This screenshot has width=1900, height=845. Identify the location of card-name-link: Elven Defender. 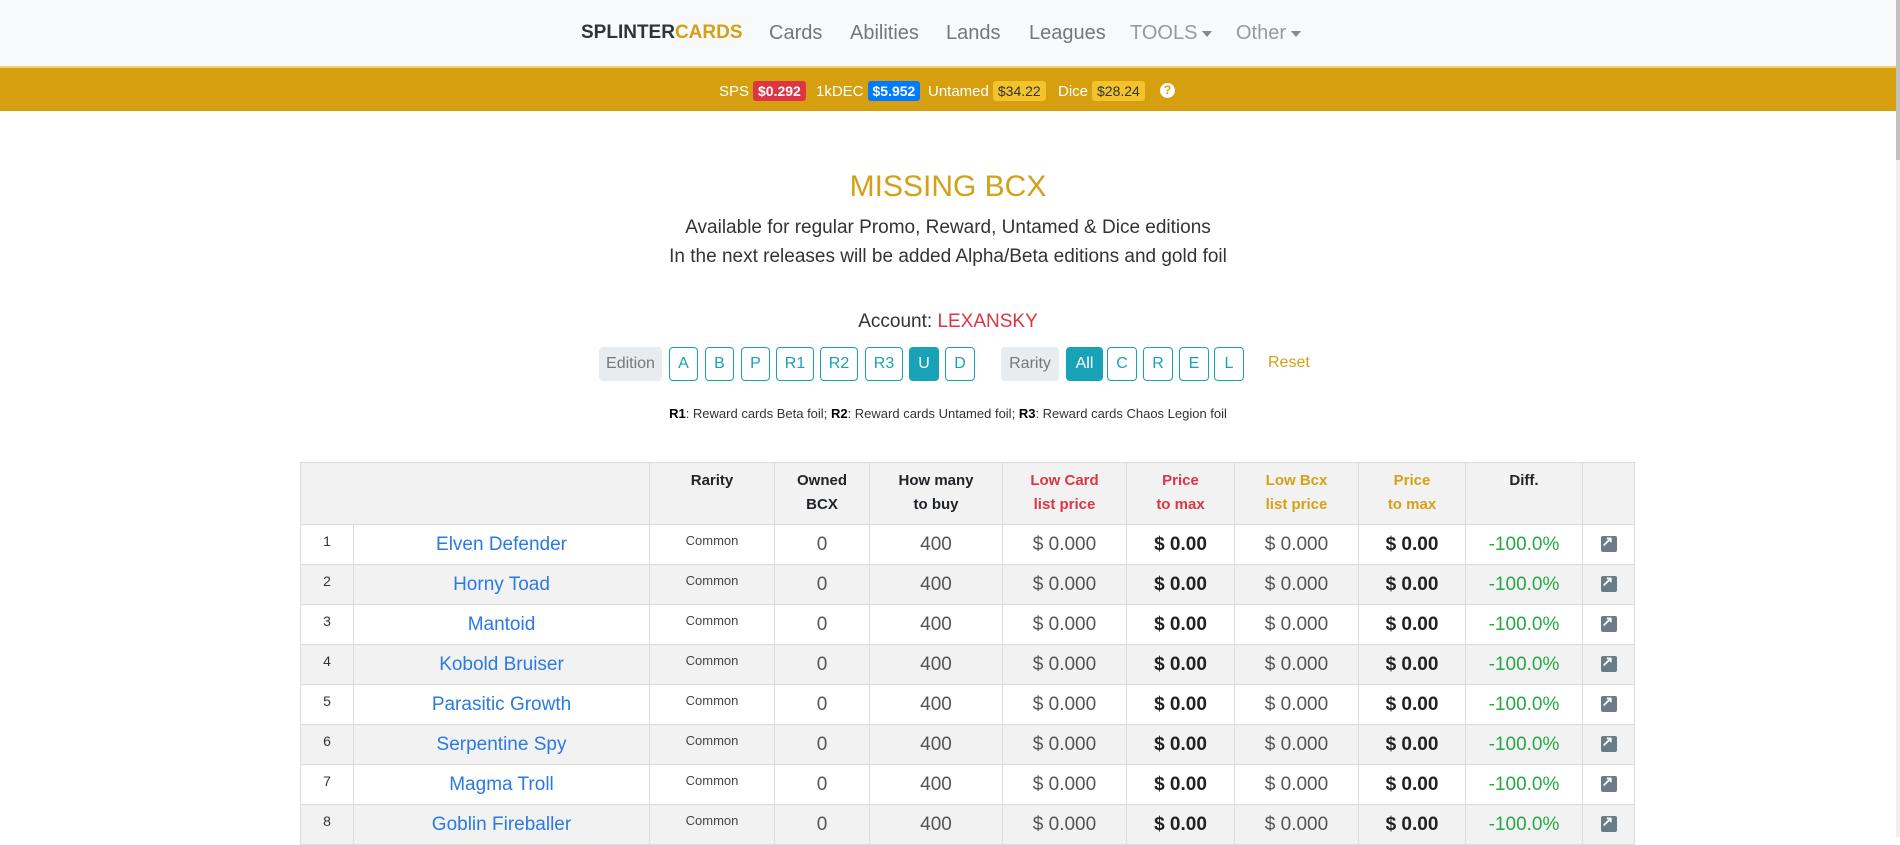
(501, 544).